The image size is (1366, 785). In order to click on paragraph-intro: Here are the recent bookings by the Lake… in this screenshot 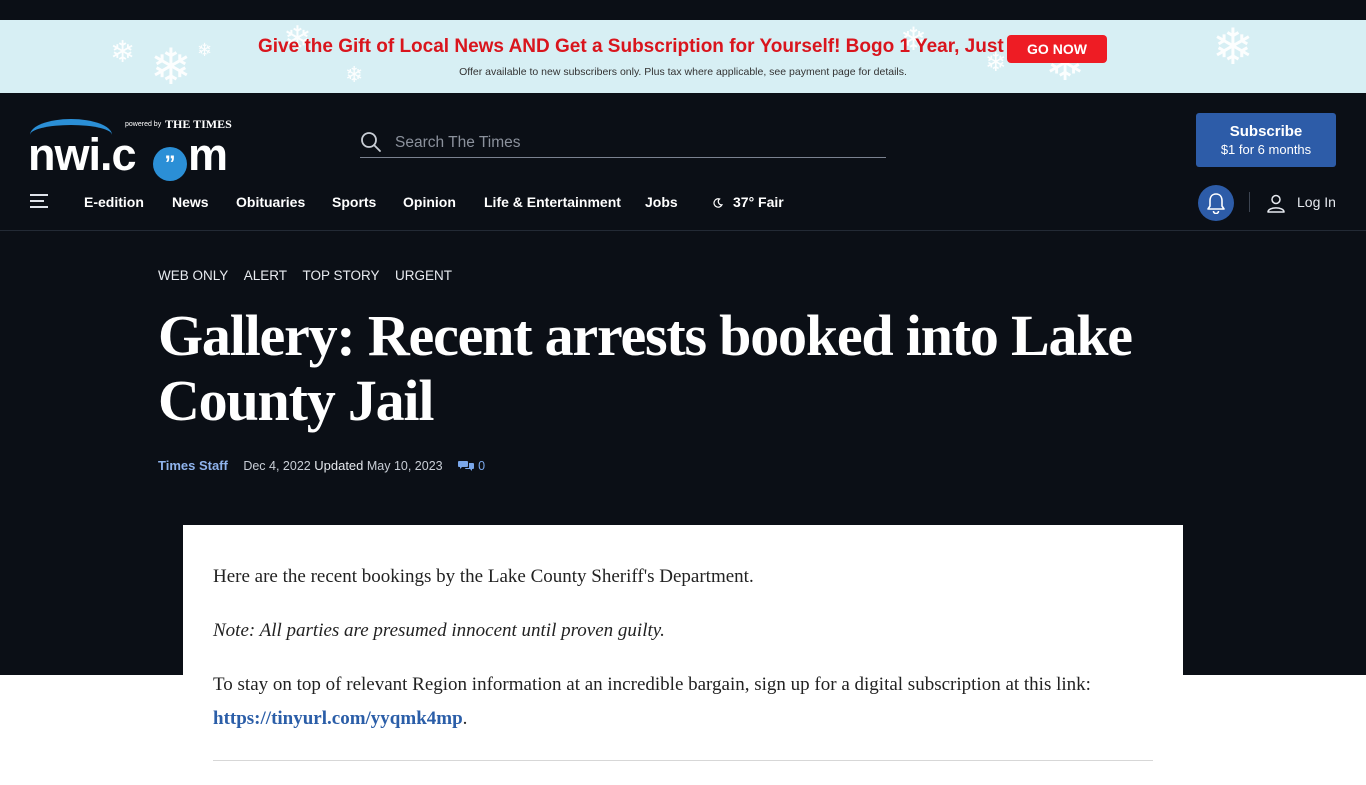, I will do `click(483, 576)`.